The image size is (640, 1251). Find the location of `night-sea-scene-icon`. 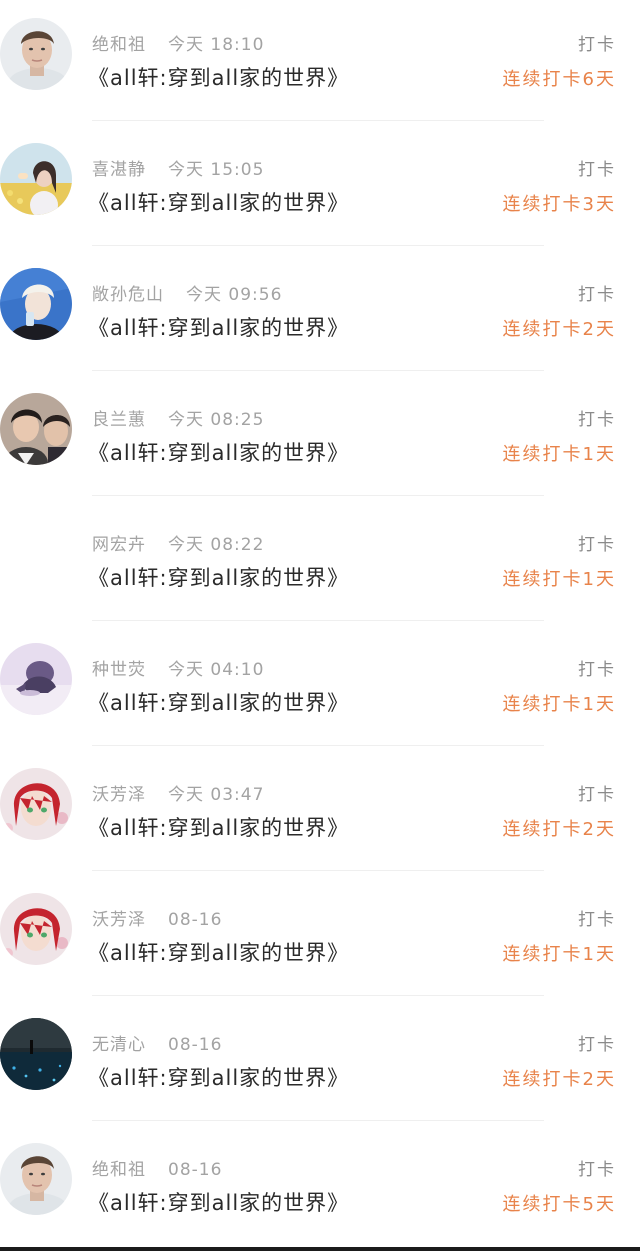

night-sea-scene-icon is located at coordinates (36, 1054).